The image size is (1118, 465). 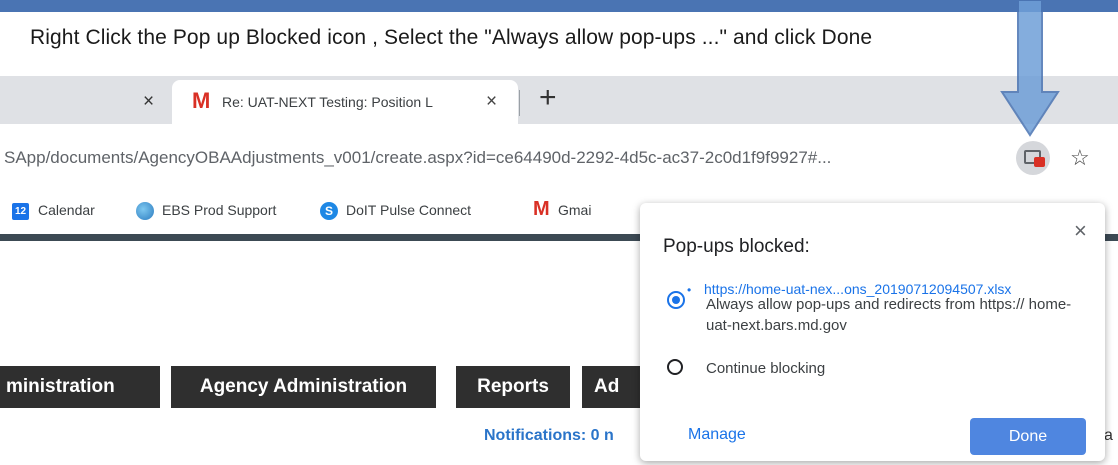 I want to click on pulse-icon: S, so click(x=329, y=211).